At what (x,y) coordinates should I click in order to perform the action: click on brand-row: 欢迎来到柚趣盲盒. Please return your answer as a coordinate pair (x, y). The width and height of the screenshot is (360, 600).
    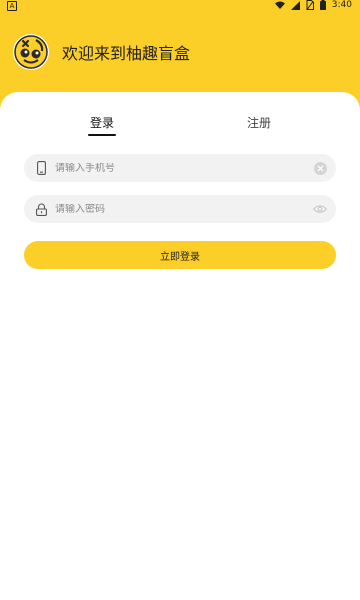
    Looking at the image, I should click on (101, 52).